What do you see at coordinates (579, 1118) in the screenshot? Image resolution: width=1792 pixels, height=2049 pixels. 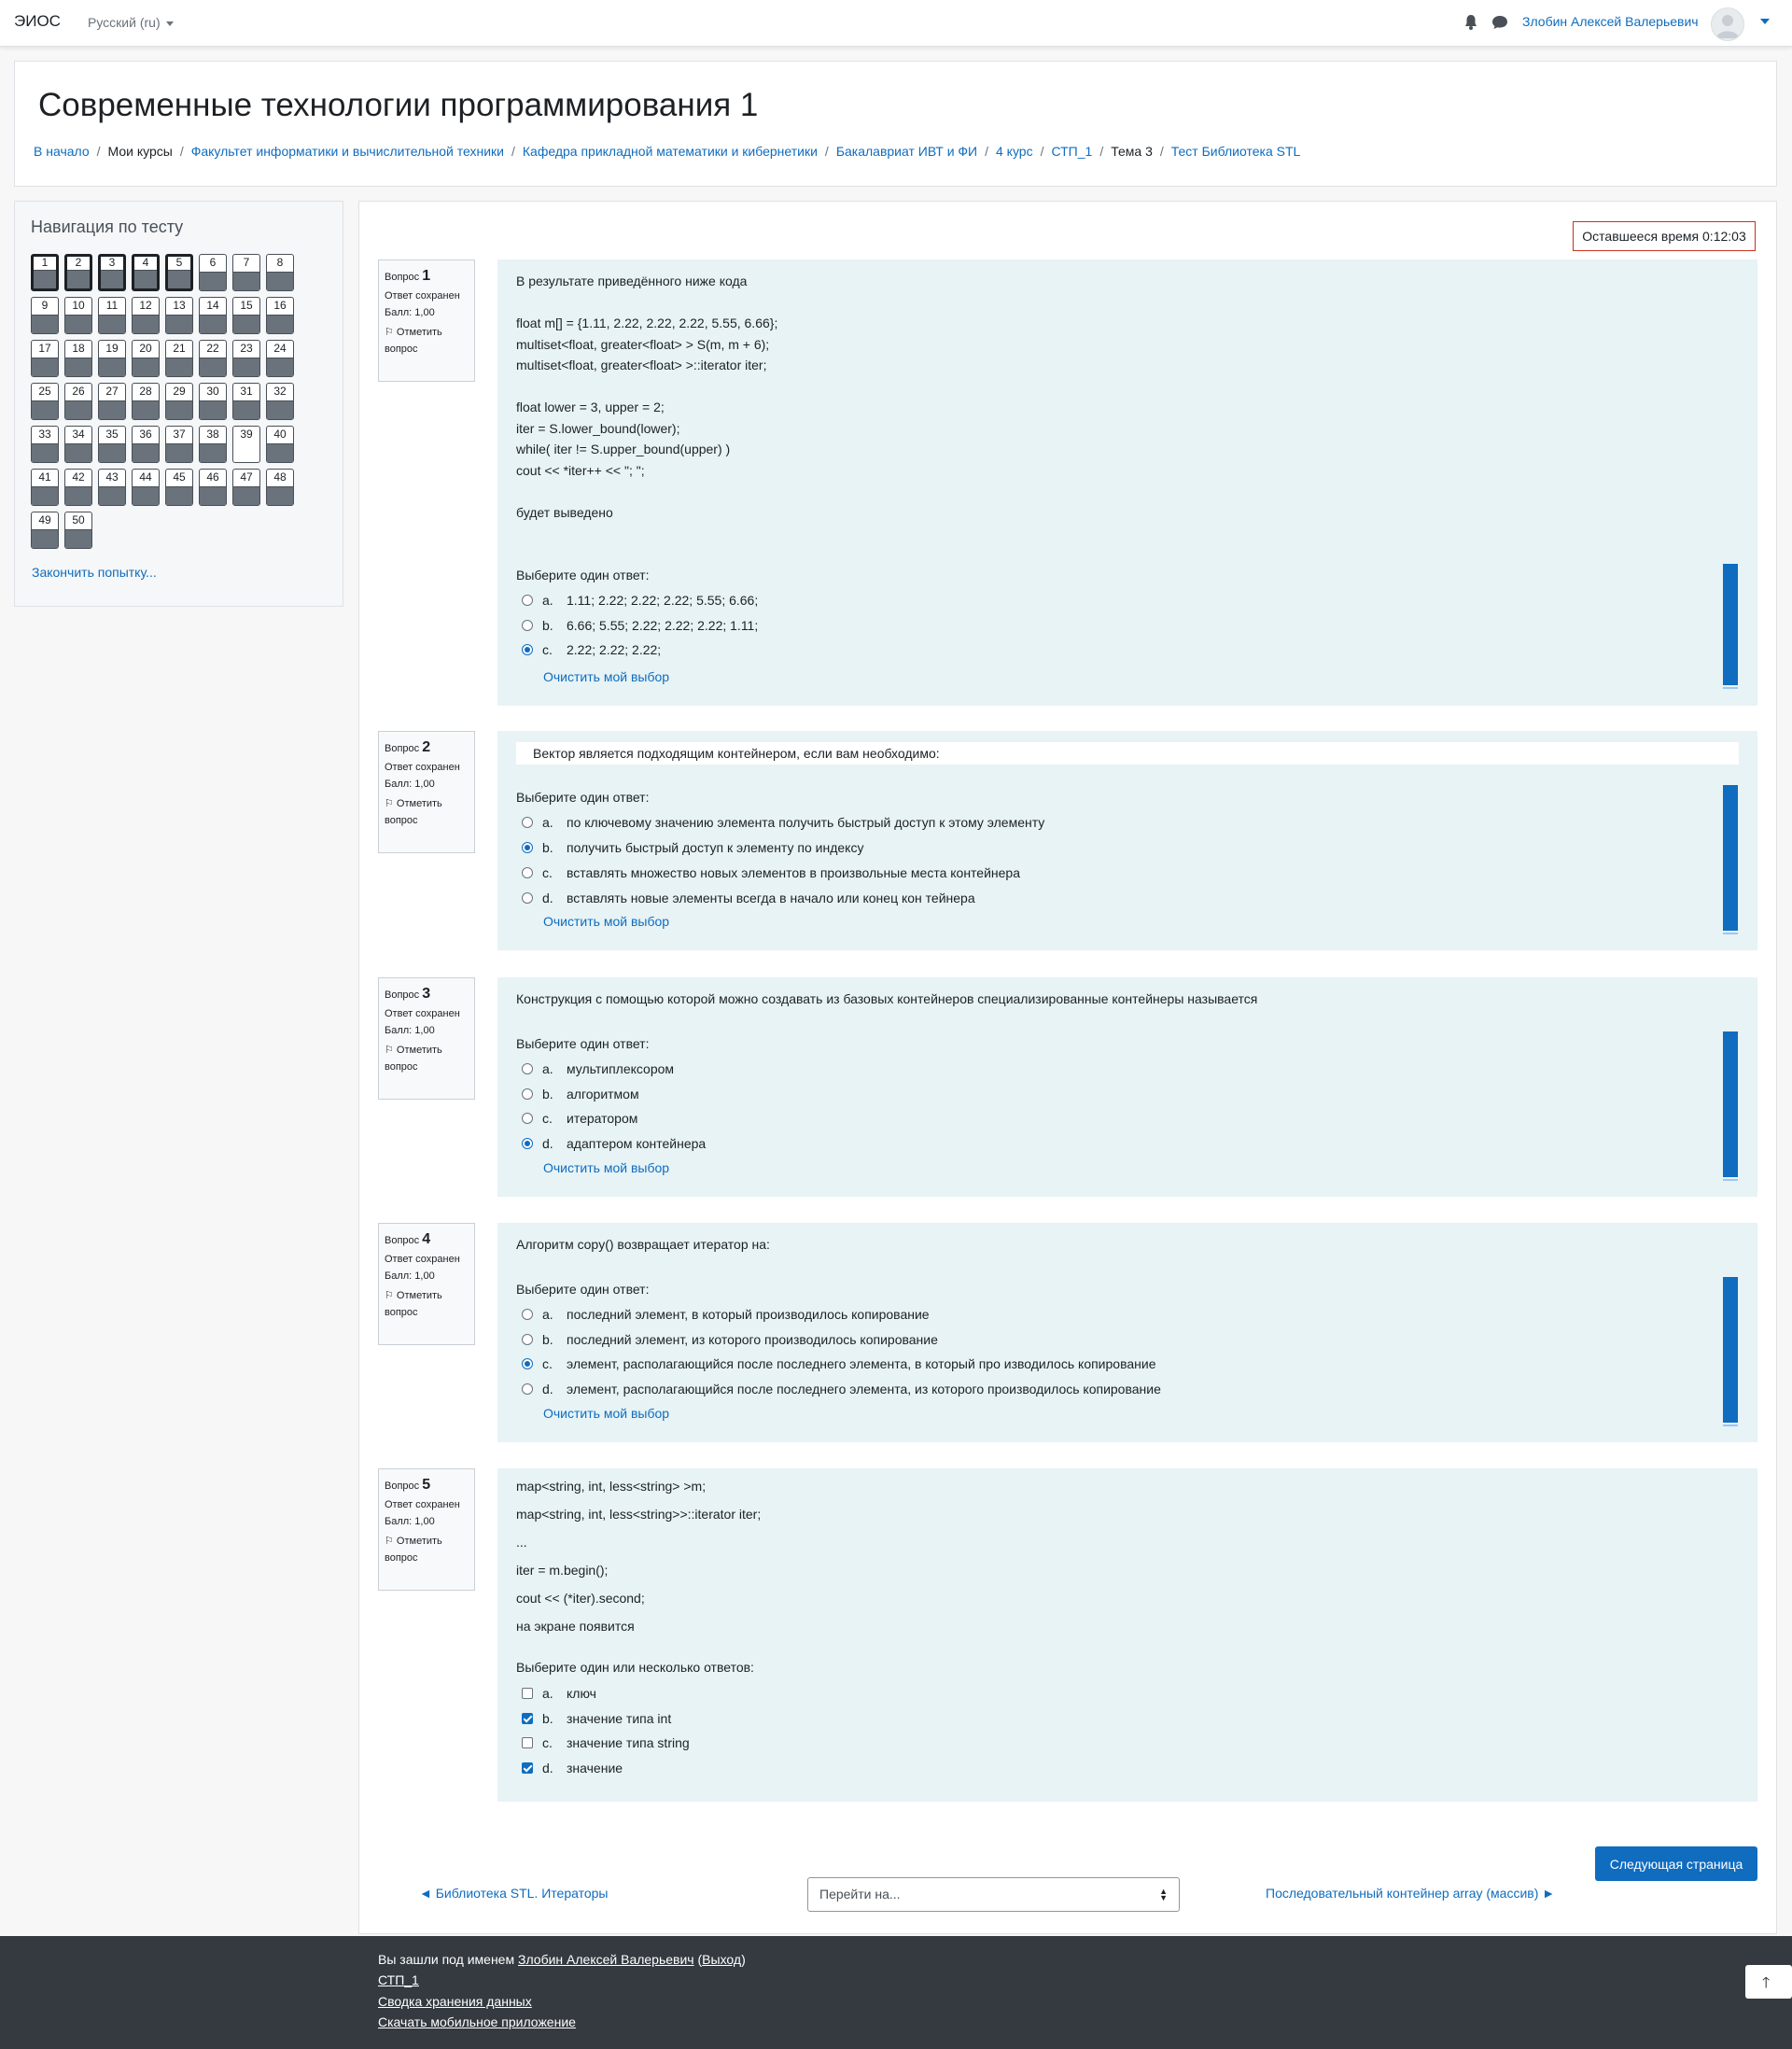 I see `answer-option: c. итератором` at bounding box center [579, 1118].